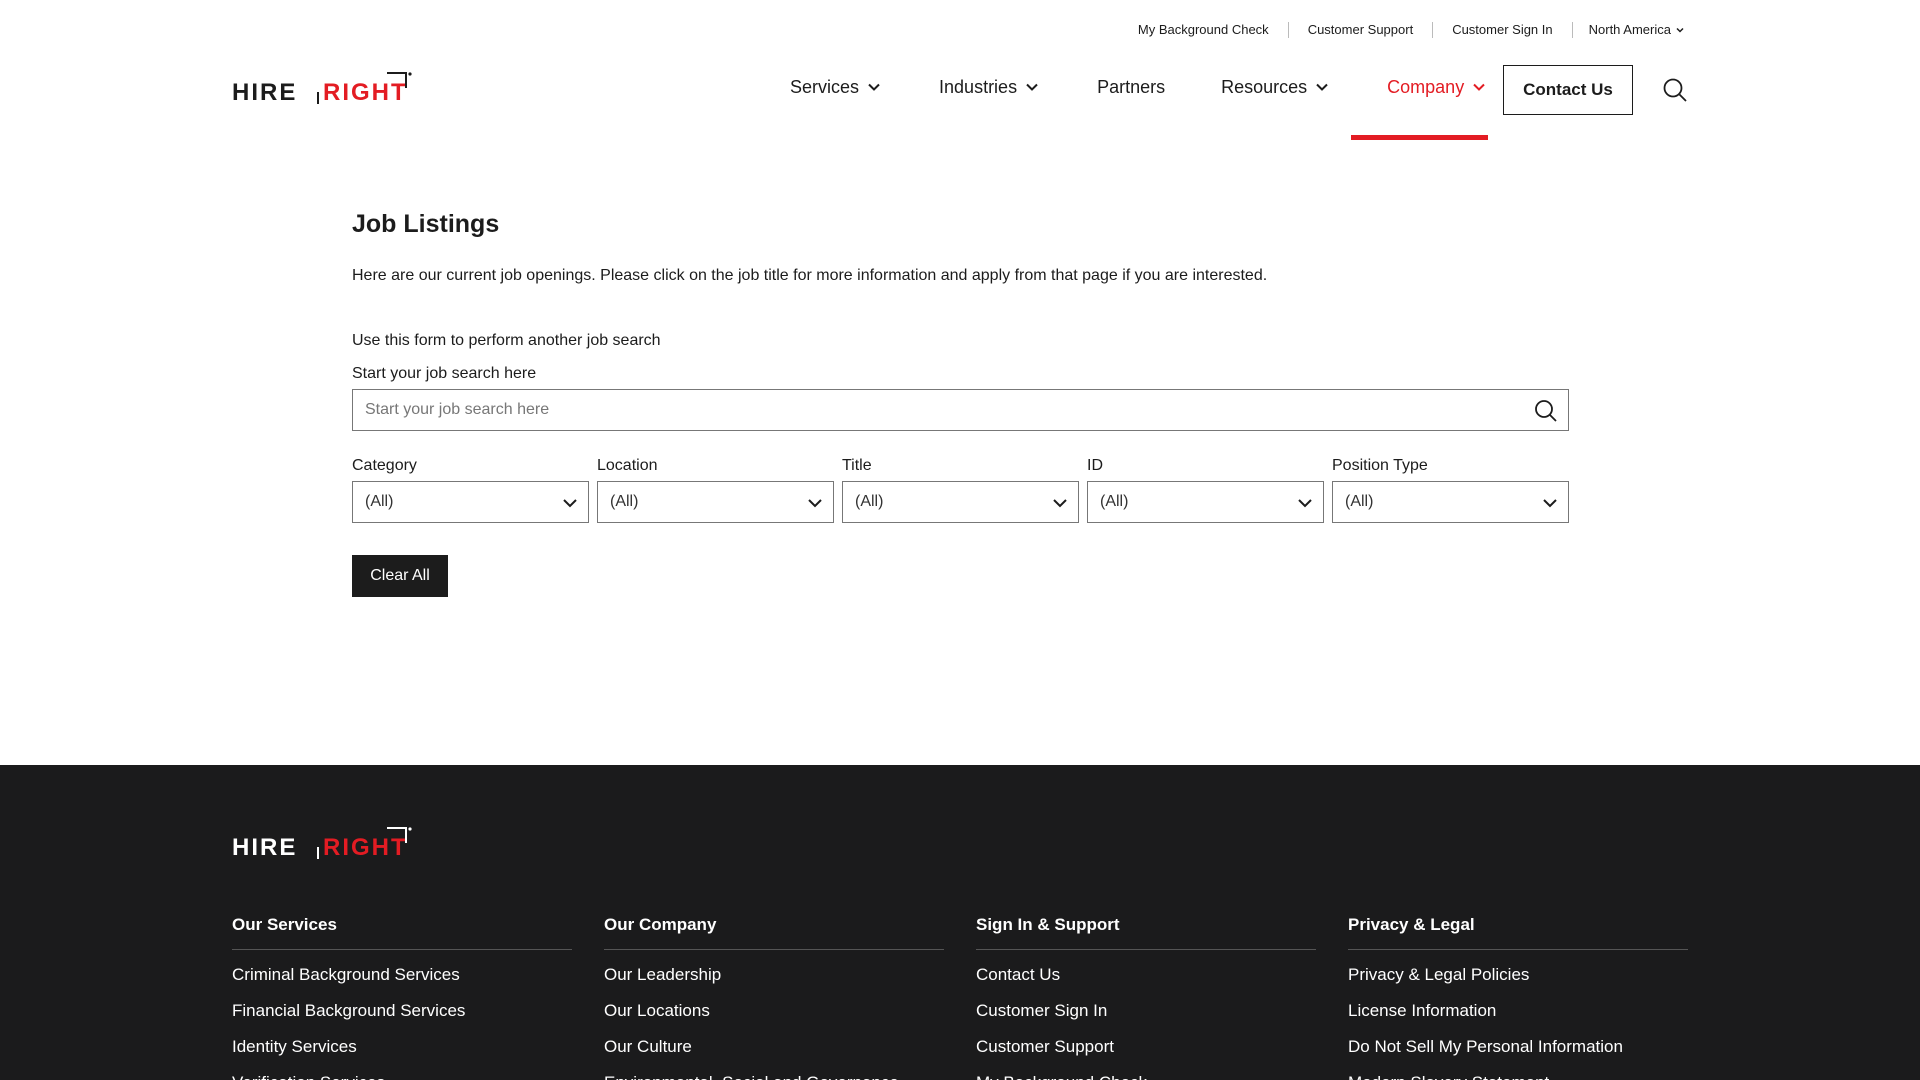 This screenshot has height=1080, width=1920. Describe the element at coordinates (402, 1046) in the screenshot. I see `footer-link: Identity Services` at that location.